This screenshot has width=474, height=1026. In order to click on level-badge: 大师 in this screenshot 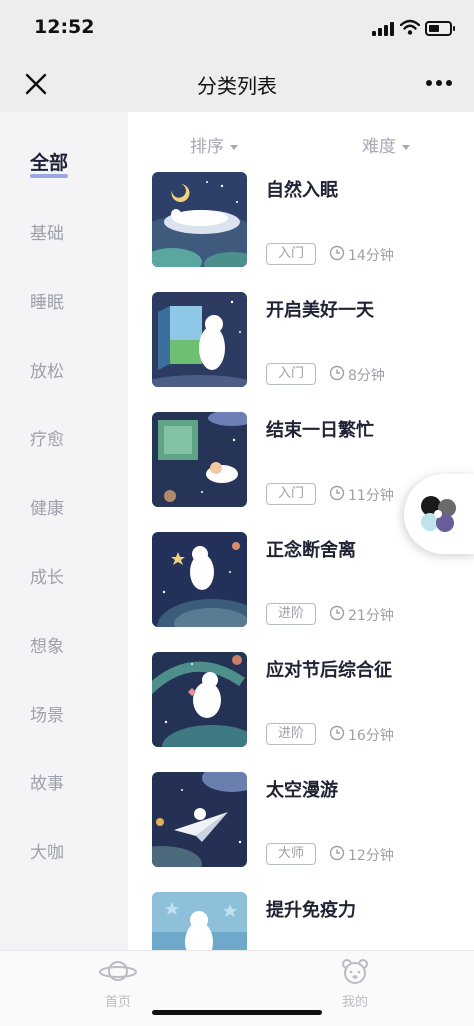, I will do `click(291, 854)`.